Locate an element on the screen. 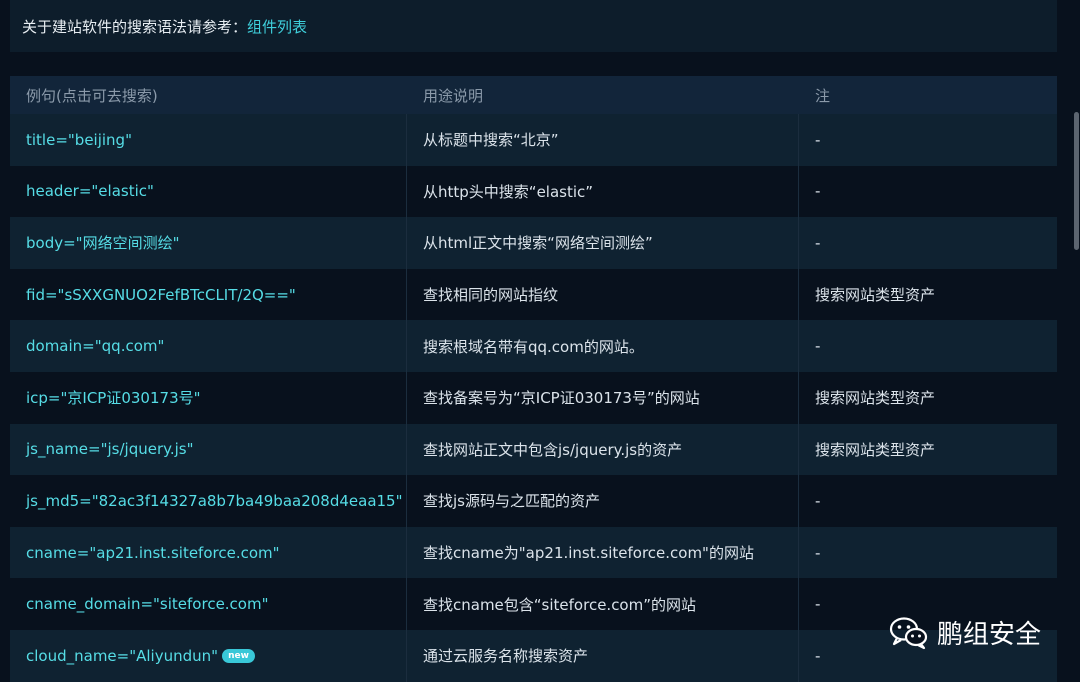 The image size is (1080, 682). table-row: title="beijing" 从标题中搜索“北京” - is located at coordinates (533, 140).